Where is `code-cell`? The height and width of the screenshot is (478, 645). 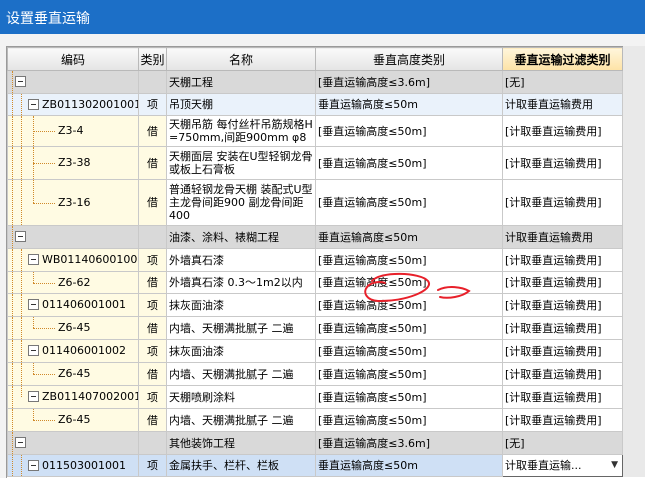 code-cell is located at coordinates (73, 443).